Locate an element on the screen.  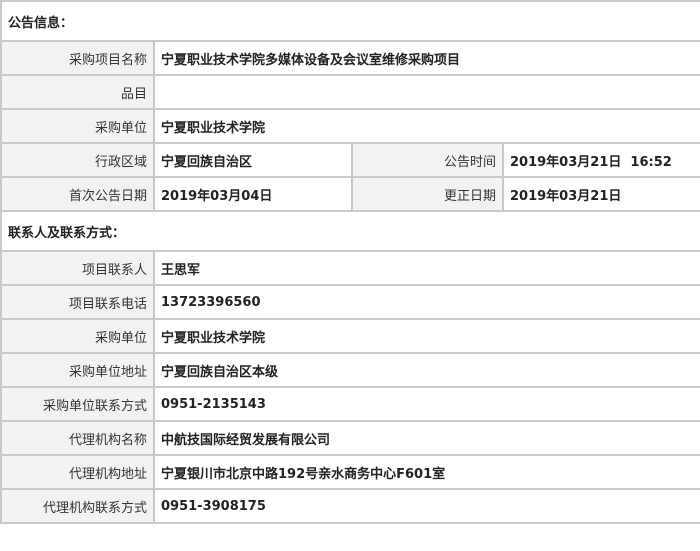
announce-time-label: 公告时间 is located at coordinates (428, 161).